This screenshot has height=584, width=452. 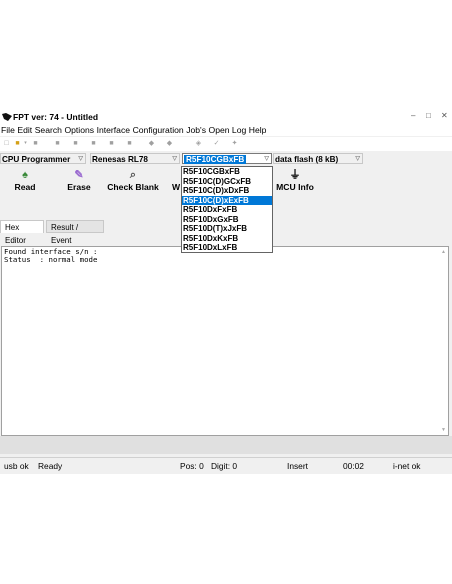 What do you see at coordinates (226, 117) in the screenshot?
I see `title-bar: FPT ver: 74 - Untitled – □ ✕` at bounding box center [226, 117].